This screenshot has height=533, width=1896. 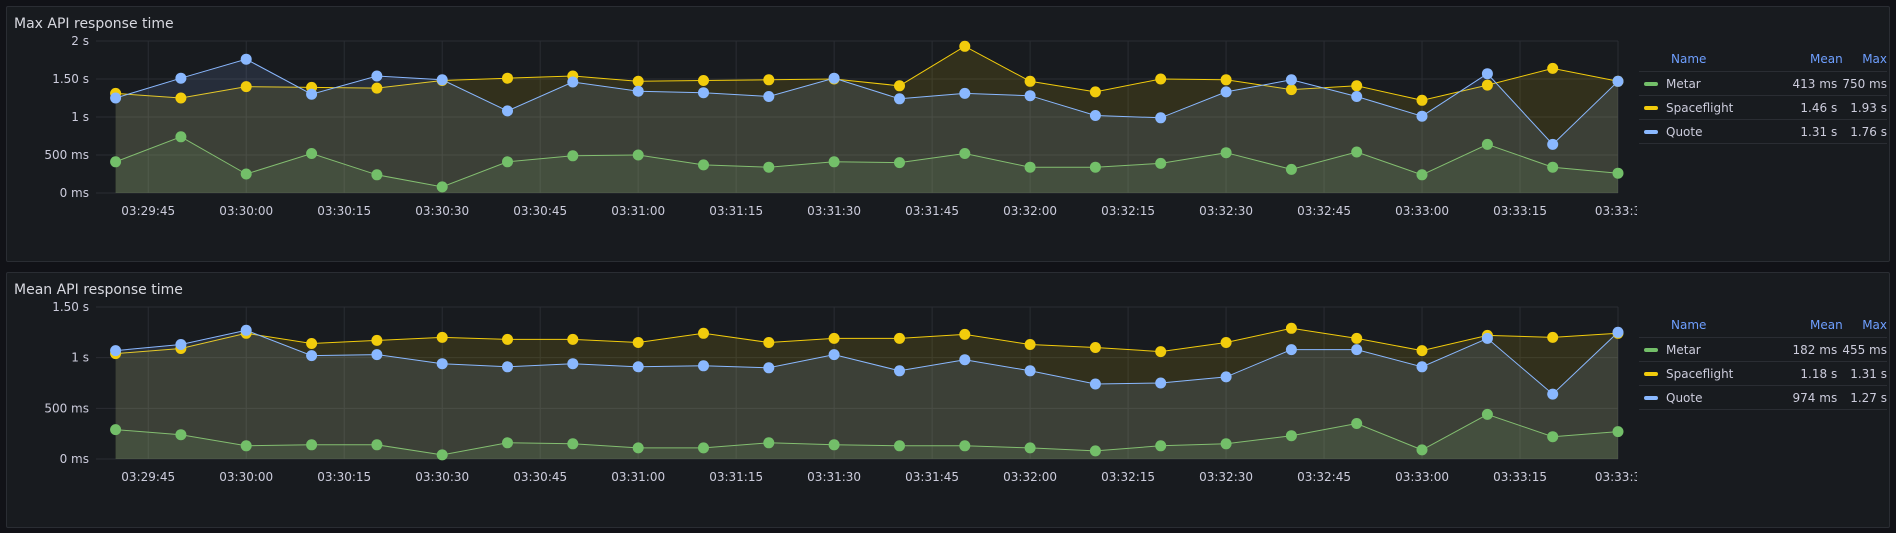 I want to click on legend-row-metar: Metar 182 ms 455 ms, so click(x=1763, y=350).